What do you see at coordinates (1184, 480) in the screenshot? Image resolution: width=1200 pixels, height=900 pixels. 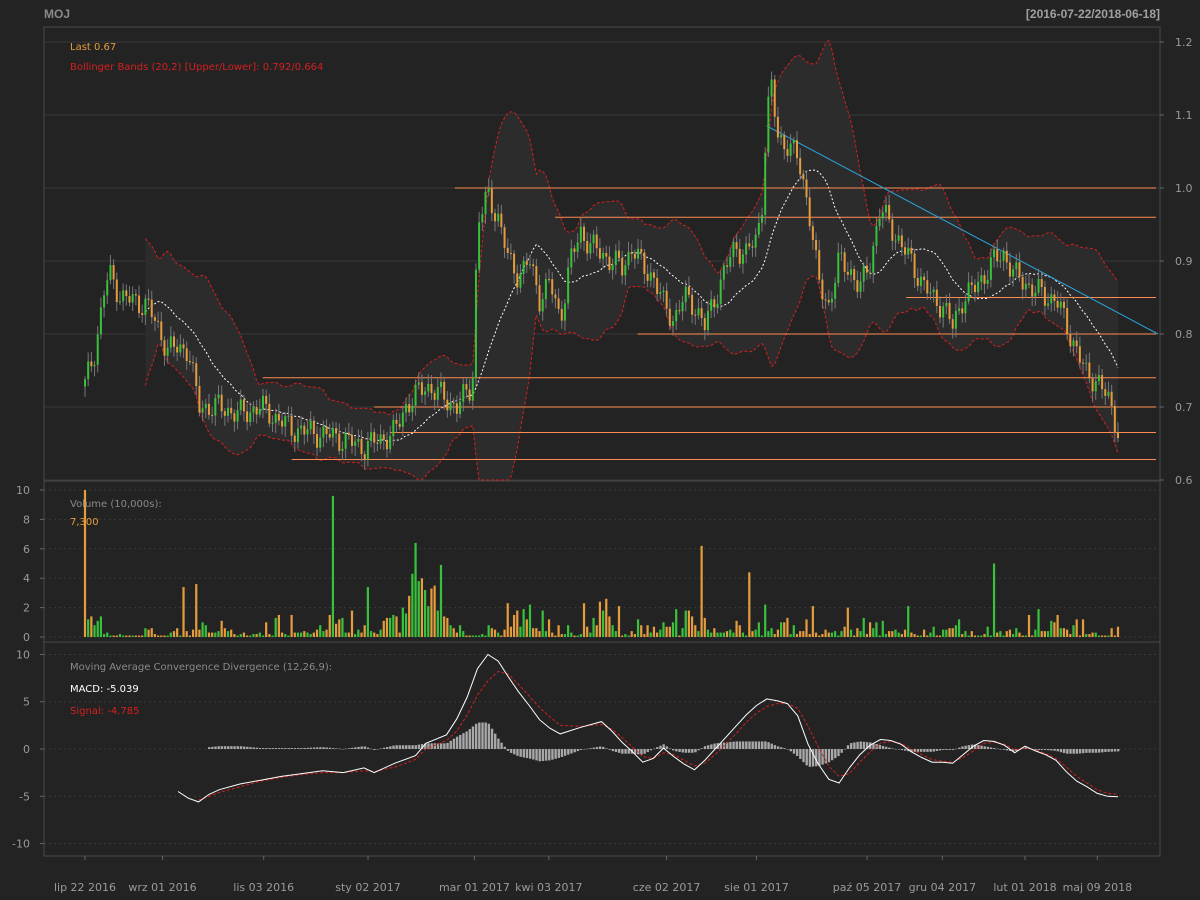 I see `price-tick-label: 0.6` at bounding box center [1184, 480].